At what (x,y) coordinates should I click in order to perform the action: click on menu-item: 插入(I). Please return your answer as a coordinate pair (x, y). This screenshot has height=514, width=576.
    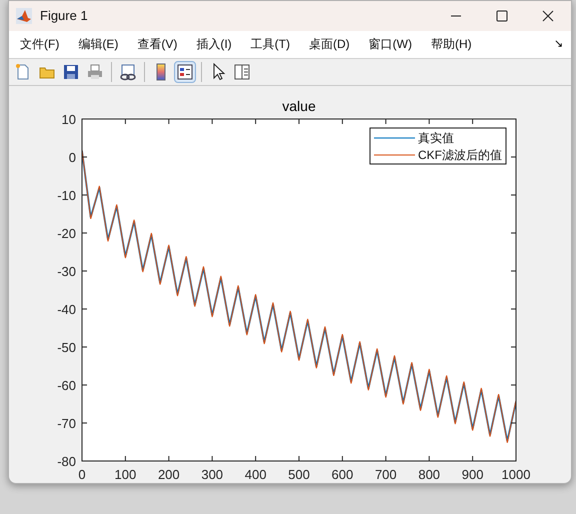
    Looking at the image, I should click on (214, 44).